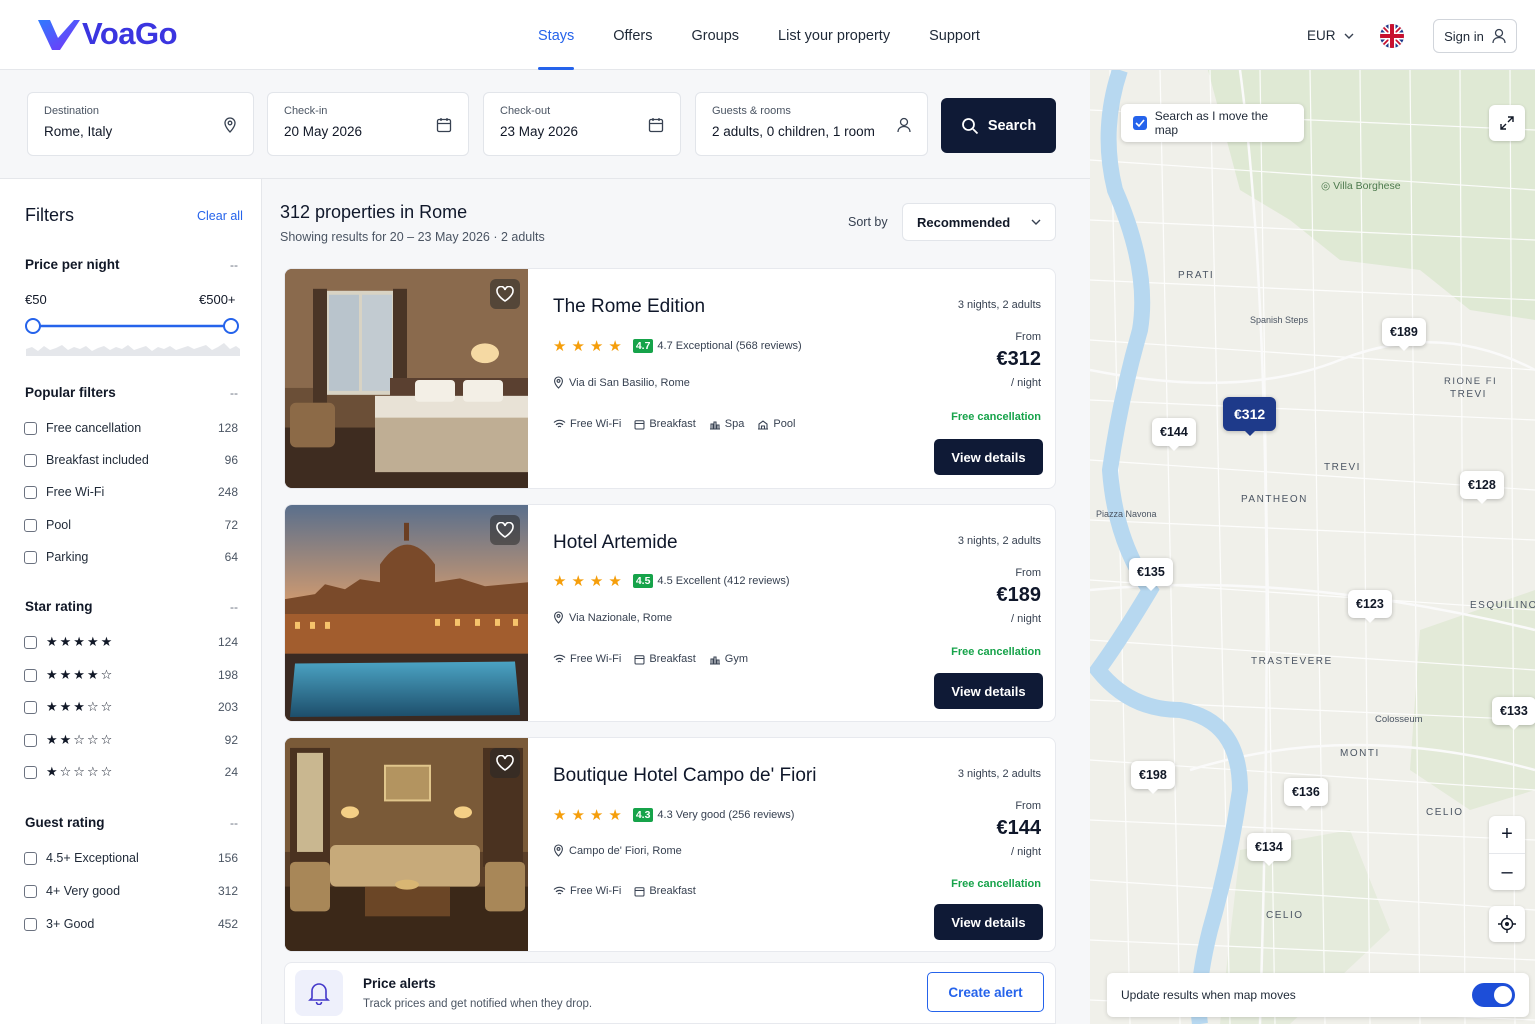 The width and height of the screenshot is (1535, 1024). Describe the element at coordinates (625, 850) in the screenshot. I see `address-text: Campo de' Fiori, Rome` at that location.